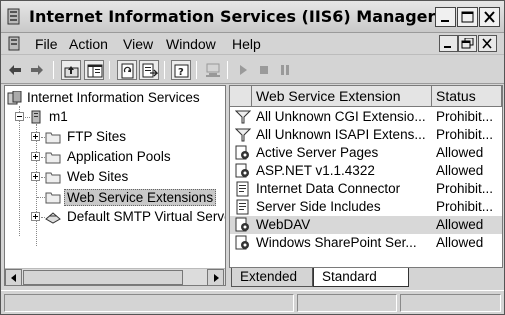  I want to click on start-button, so click(243, 70).